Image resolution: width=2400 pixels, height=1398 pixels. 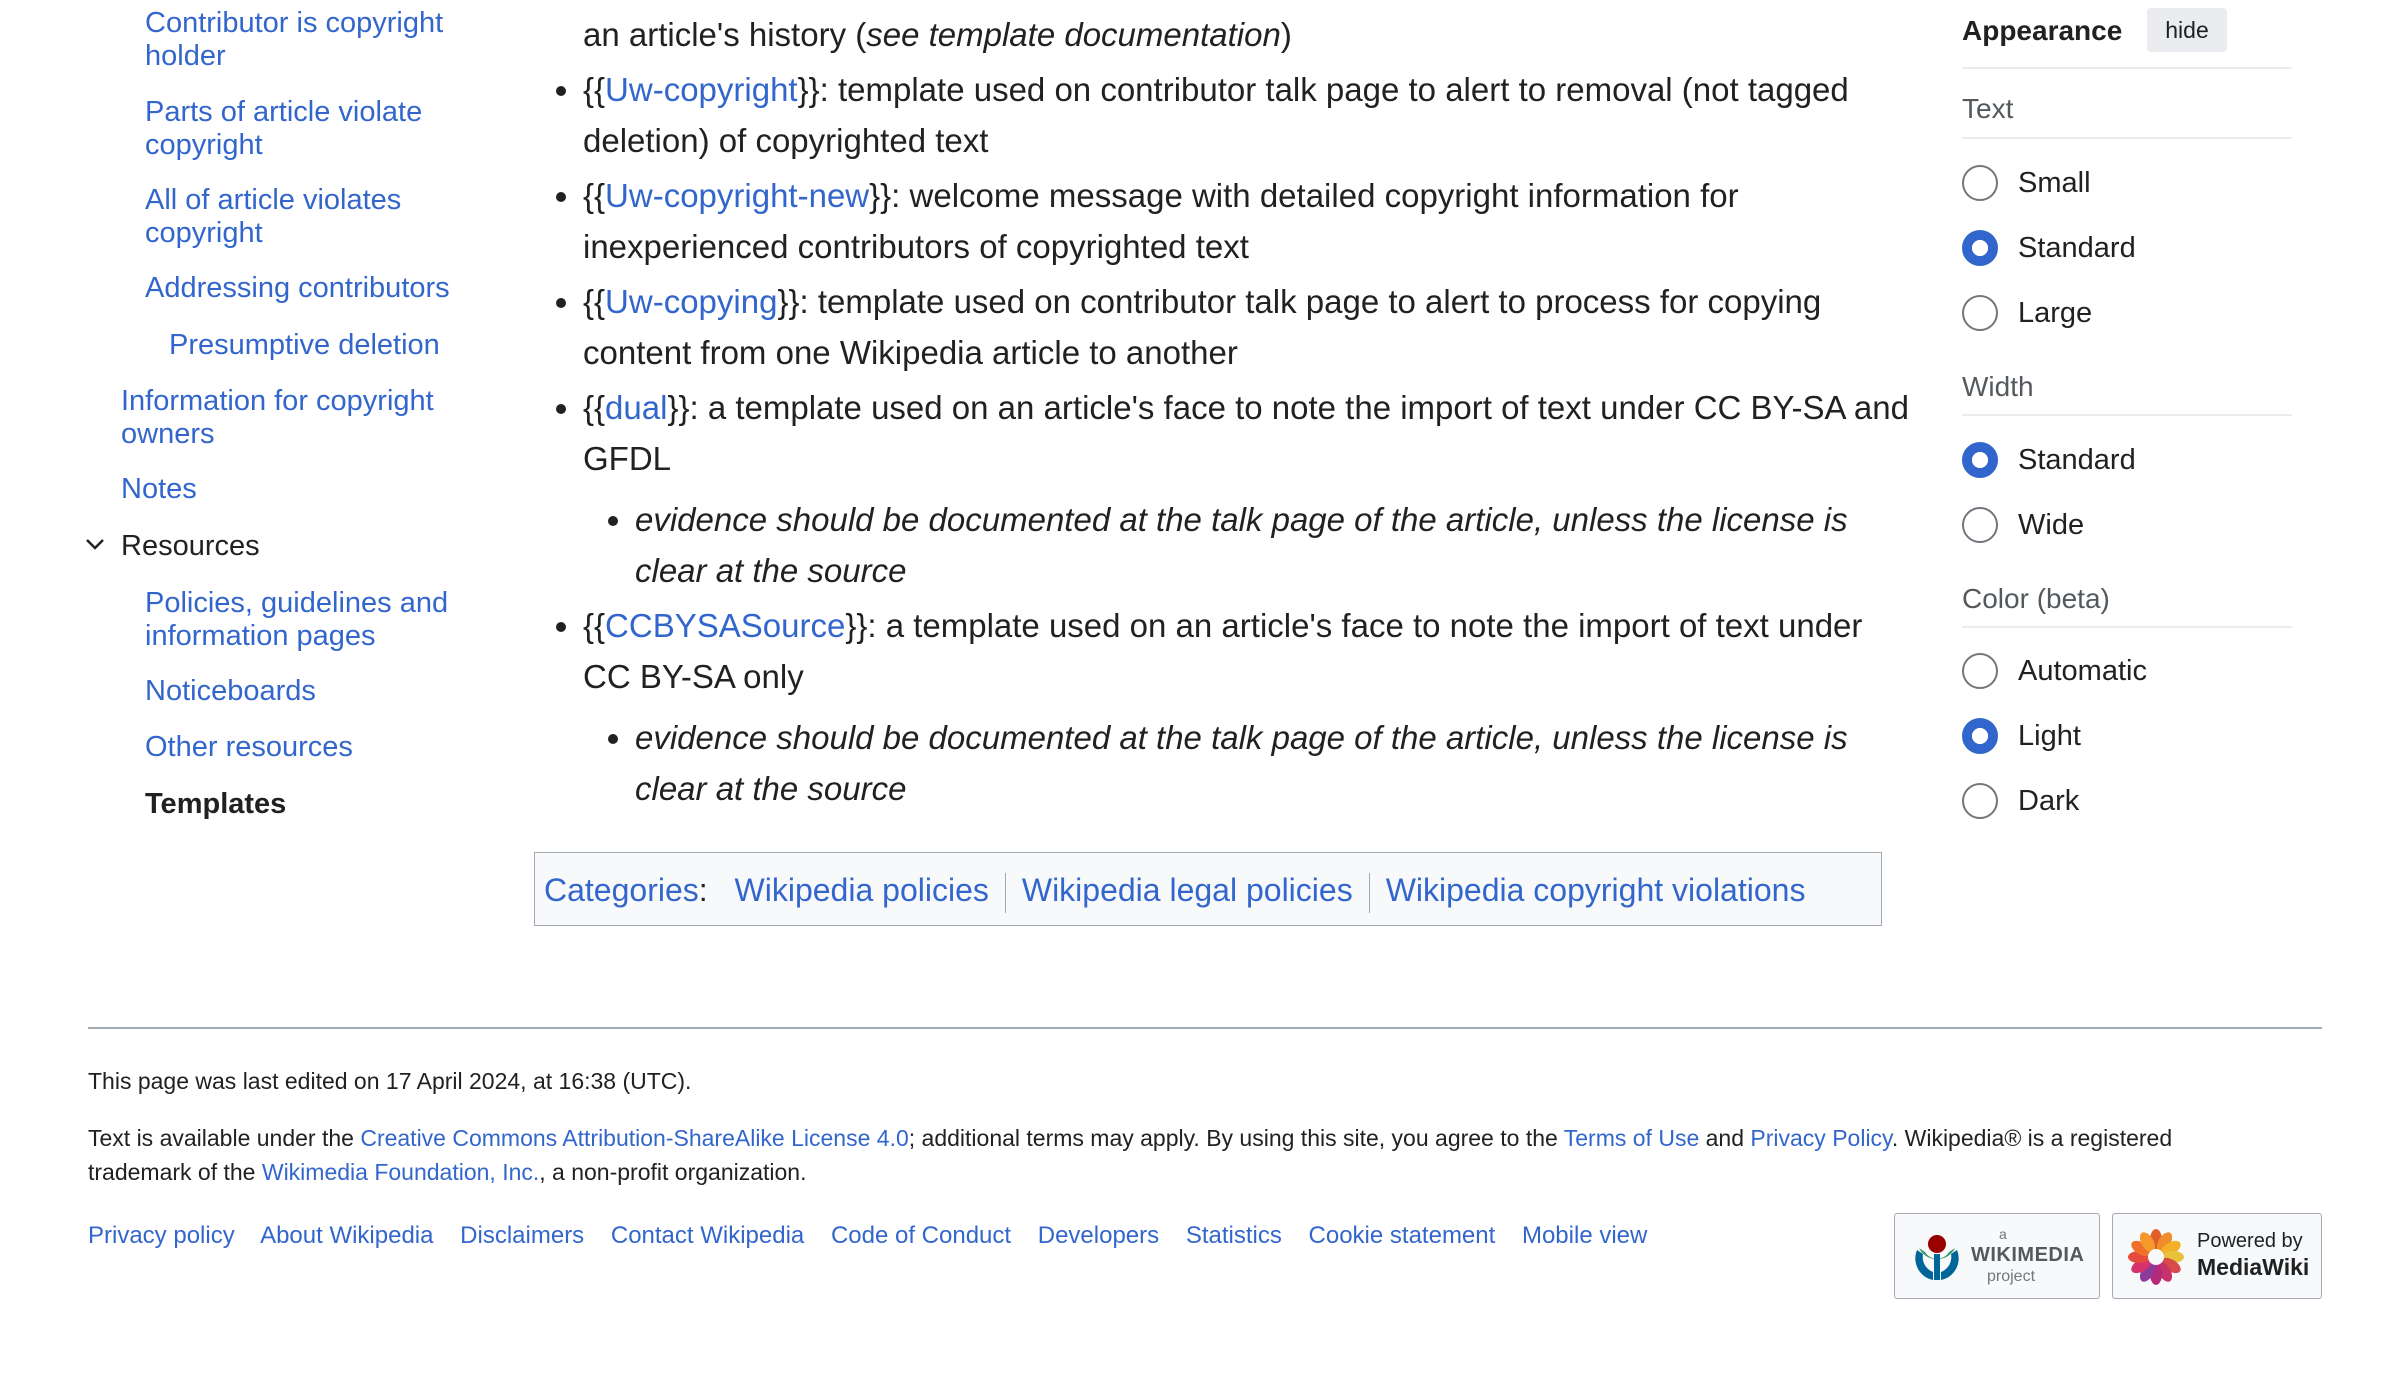 What do you see at coordinates (693, 676) in the screenshot?
I see `list-item-continuation: CC BY-SA only` at bounding box center [693, 676].